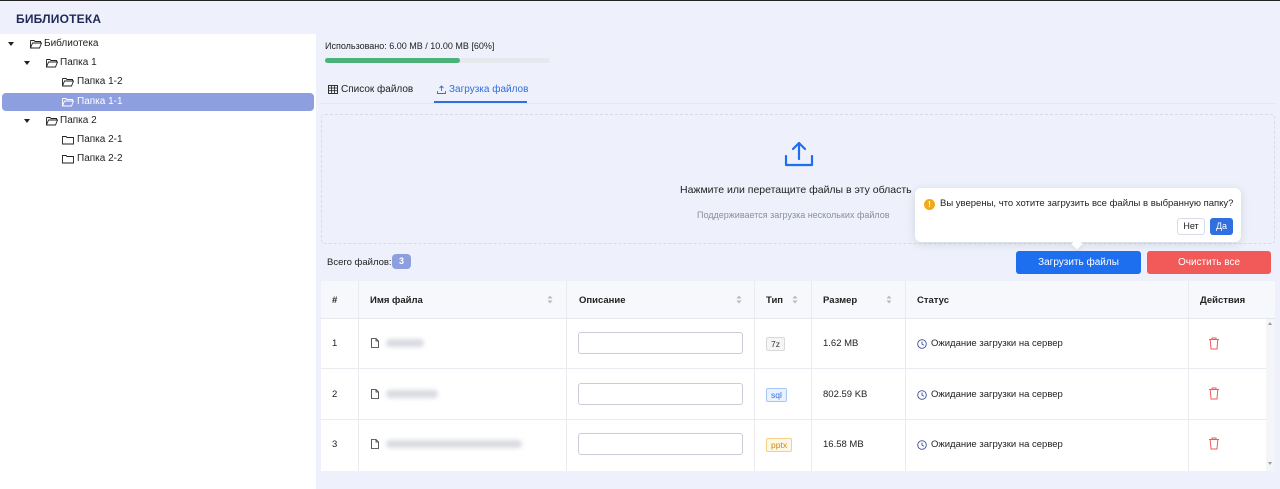 Image resolution: width=1280 pixels, height=489 pixels. Describe the element at coordinates (392, 60) in the screenshot. I see `storage-progress-fill` at that location.